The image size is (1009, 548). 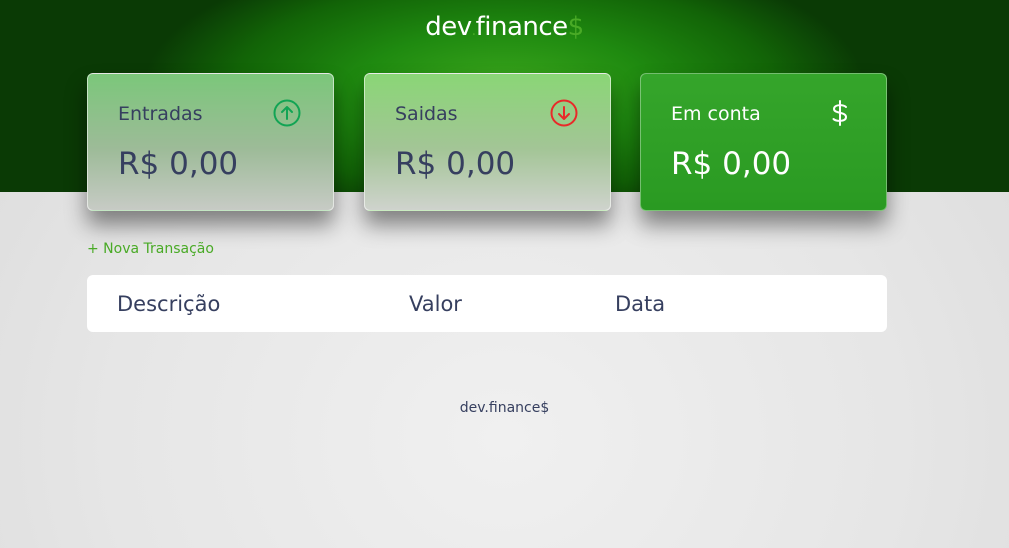 What do you see at coordinates (564, 113) in the screenshot?
I see `arrow-down-circle-icon` at bounding box center [564, 113].